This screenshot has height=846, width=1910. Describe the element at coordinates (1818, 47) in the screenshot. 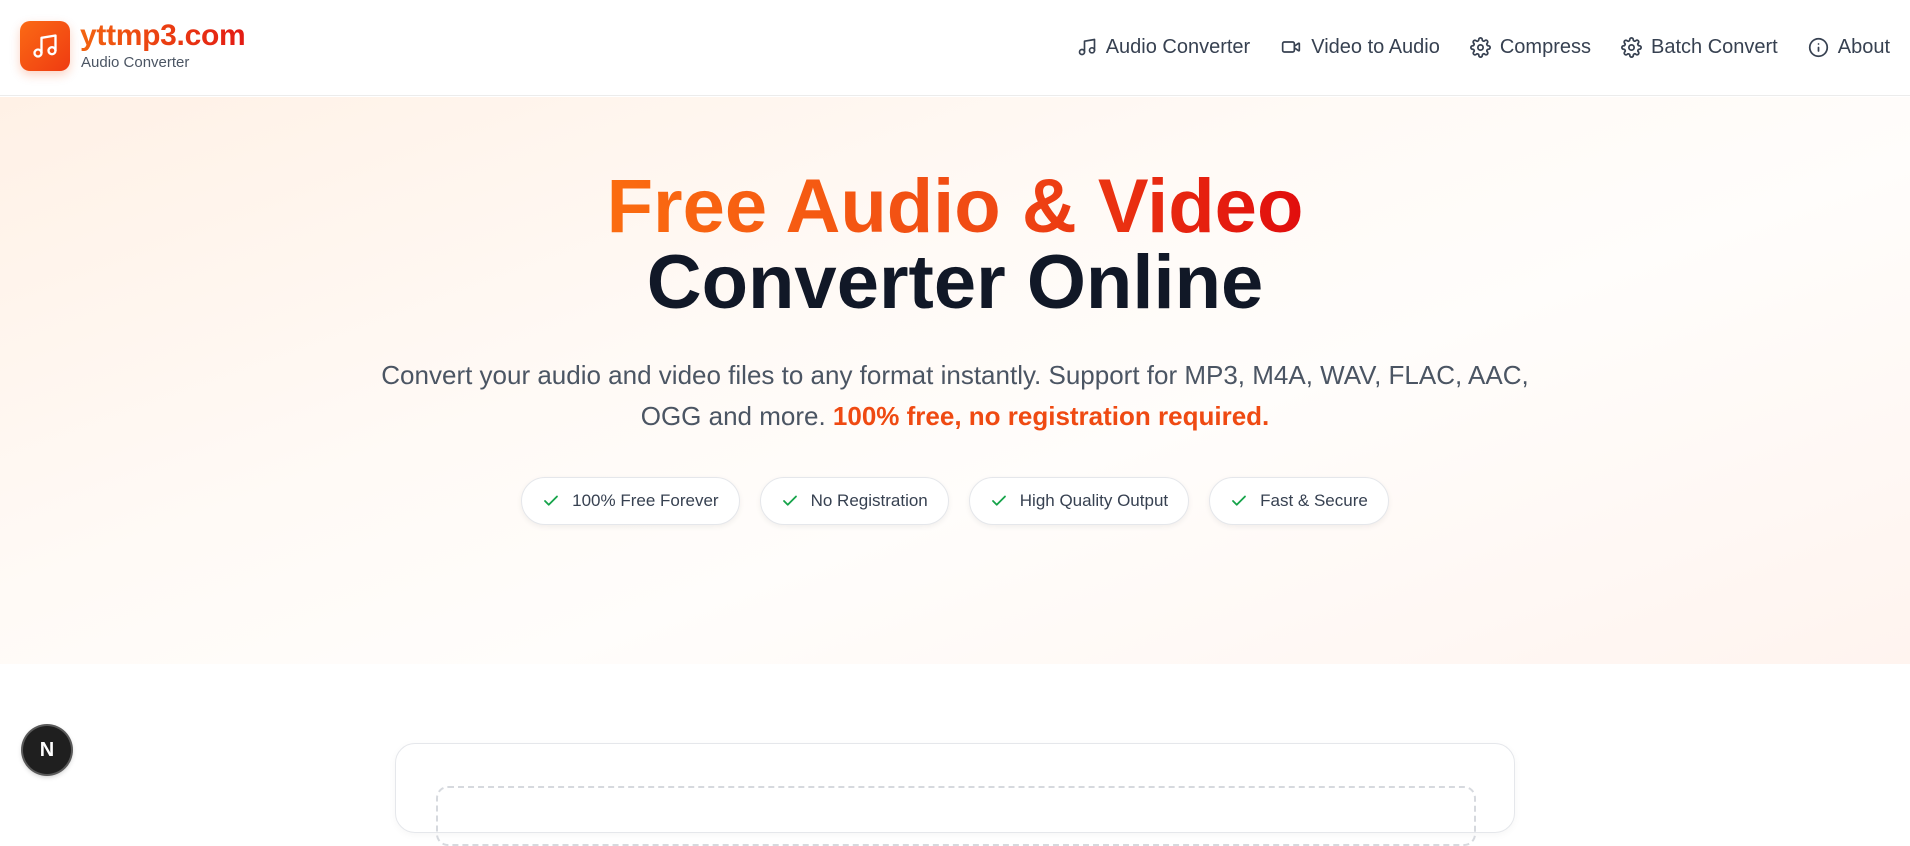

I see `info-icon` at that location.